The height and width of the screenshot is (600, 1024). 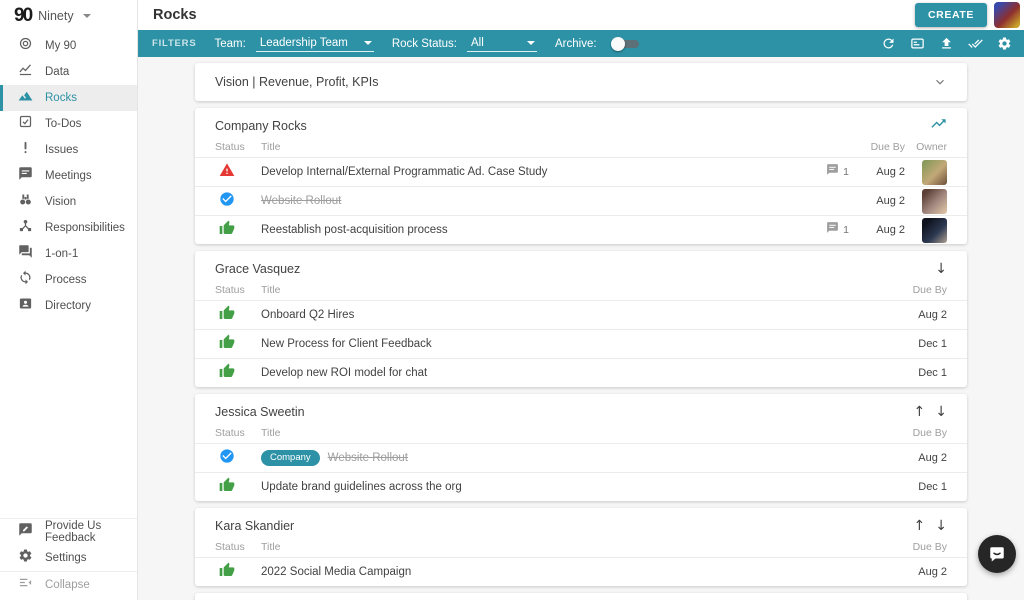 I want to click on rock-row: Company Website Rollout Aug 2, so click(x=581, y=457).